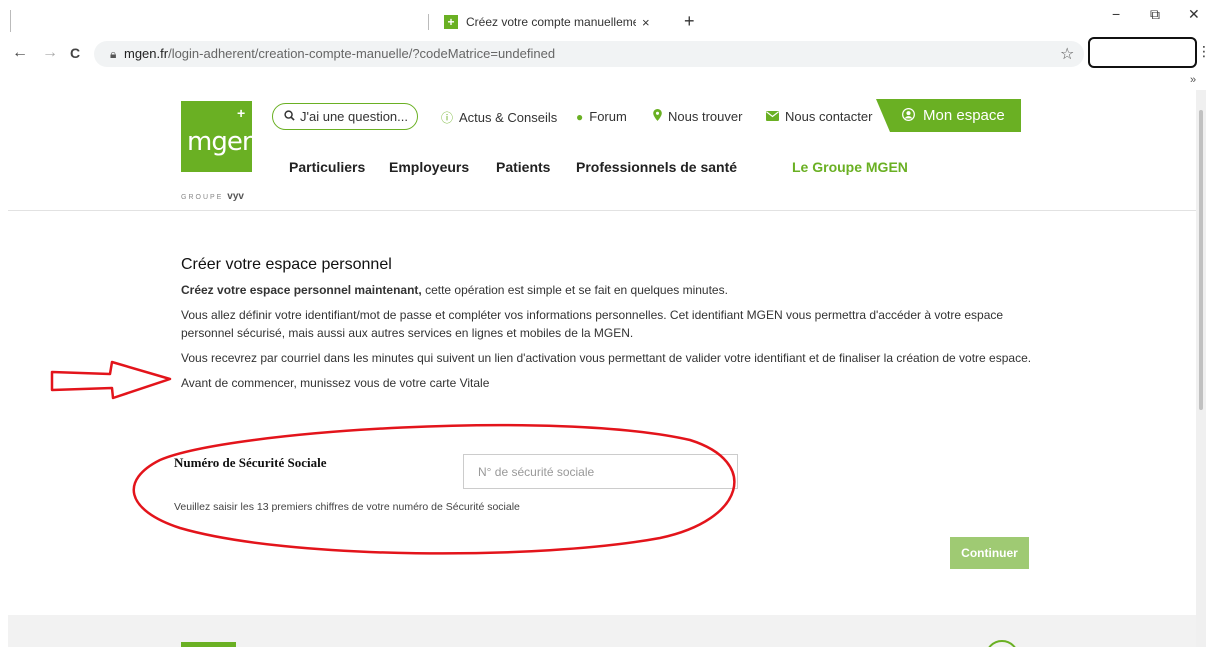 The width and height of the screenshot is (1206, 647). I want to click on tab-strip-edge, so click(10, 21).